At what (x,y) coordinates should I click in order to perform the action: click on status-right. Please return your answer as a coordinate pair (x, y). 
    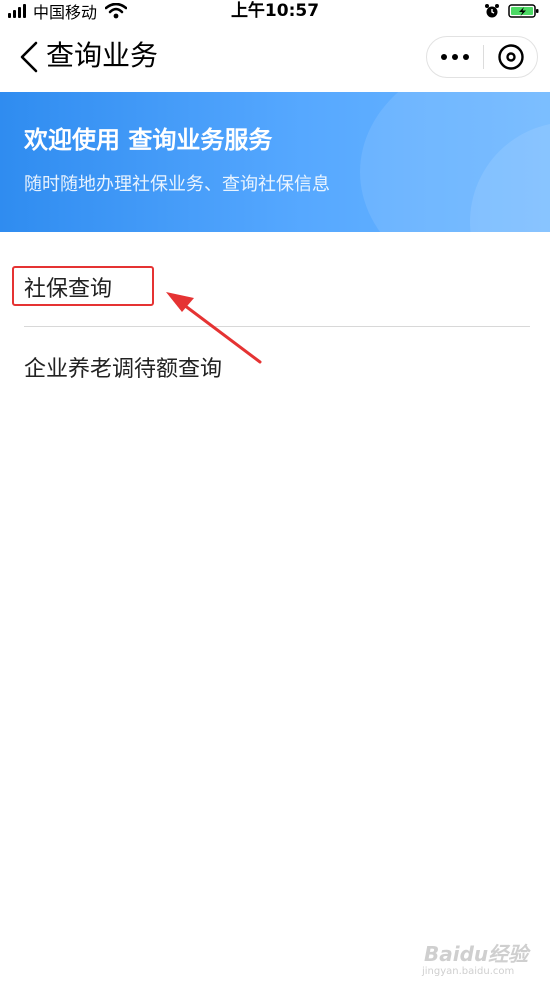
    Looking at the image, I should click on (512, 11).